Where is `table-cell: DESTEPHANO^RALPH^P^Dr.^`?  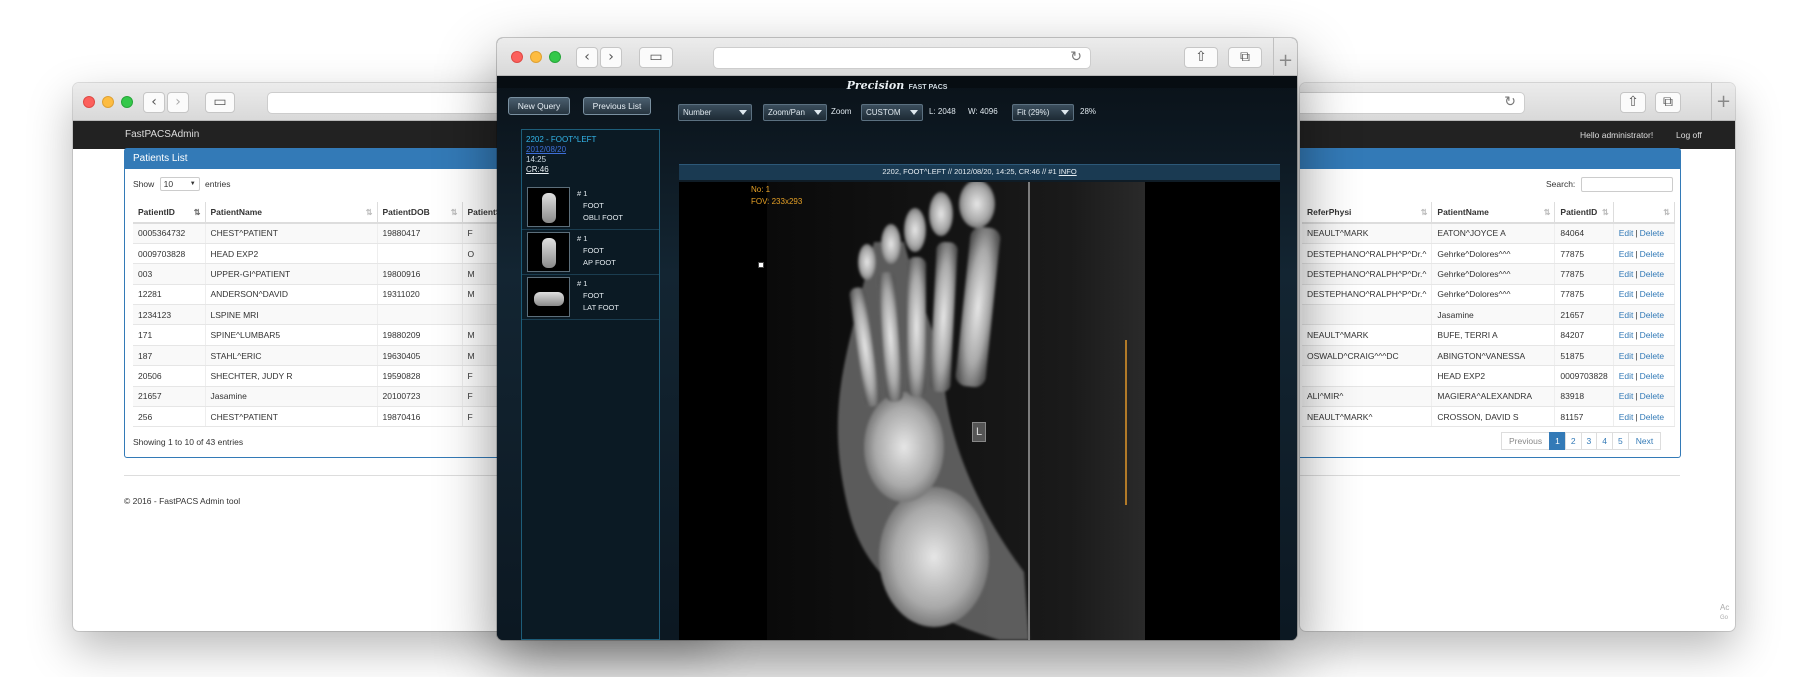
table-cell: DESTEPHANO^RALPH^P^Dr.^ is located at coordinates (1367, 295).